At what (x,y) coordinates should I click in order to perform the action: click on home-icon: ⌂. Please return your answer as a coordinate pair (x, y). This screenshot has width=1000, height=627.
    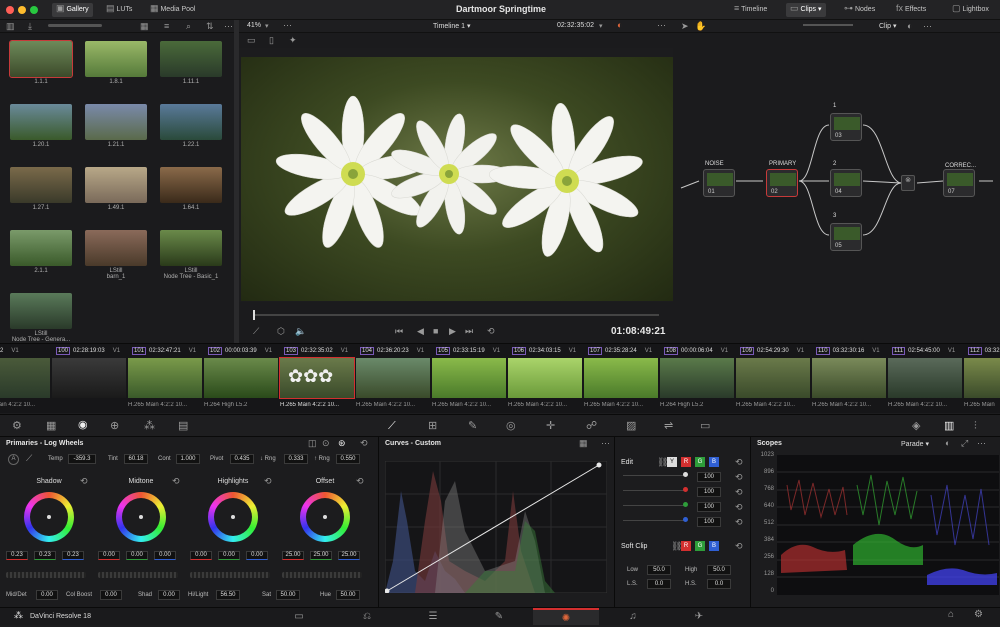
    Looking at the image, I should click on (951, 615).